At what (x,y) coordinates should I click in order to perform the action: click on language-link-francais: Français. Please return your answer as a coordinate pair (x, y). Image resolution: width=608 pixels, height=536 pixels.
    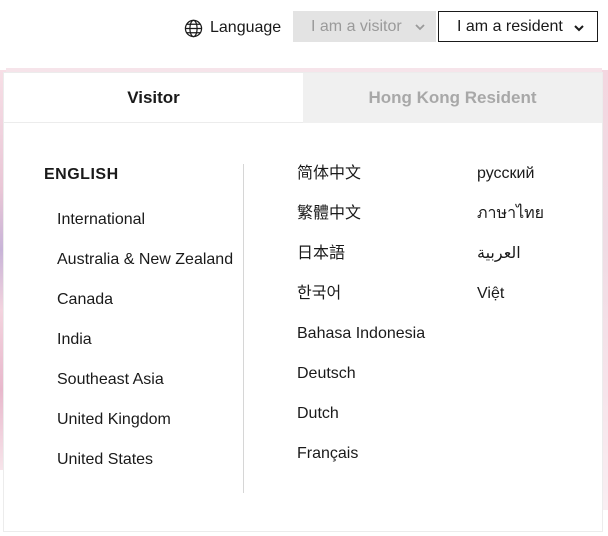
    Looking at the image, I should click on (361, 464).